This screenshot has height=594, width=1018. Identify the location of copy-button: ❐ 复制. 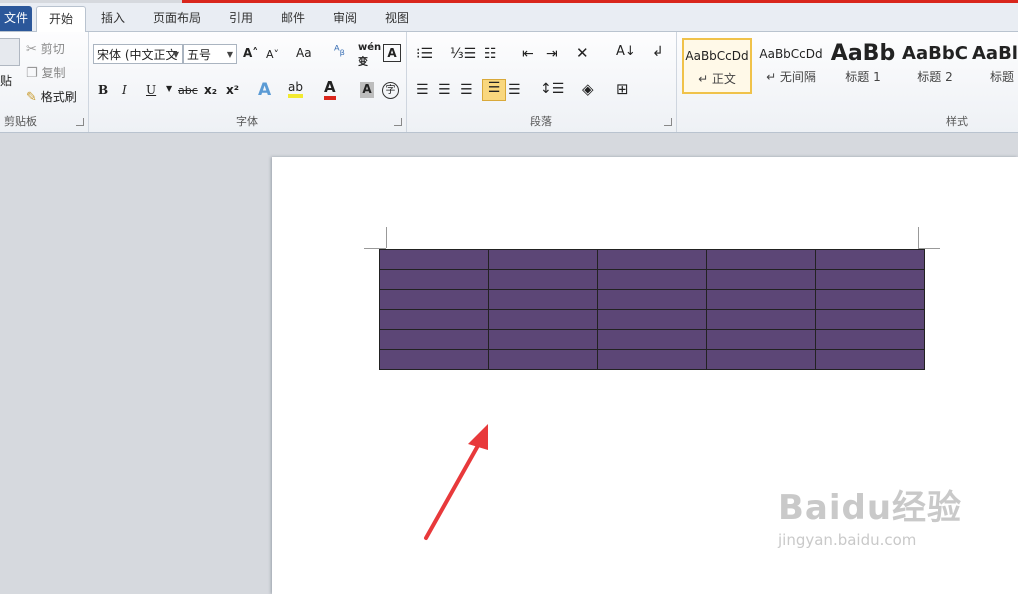
(46, 72).